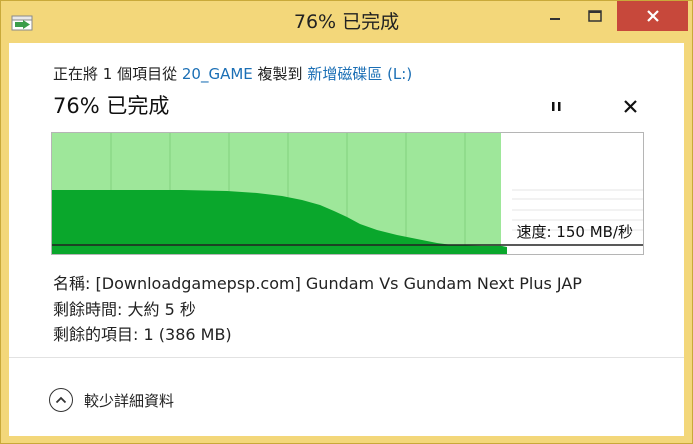 Image resolution: width=693 pixels, height=444 pixels. Describe the element at coordinates (88, 309) in the screenshot. I see `time-remaining-label: 剩餘時間:` at that location.